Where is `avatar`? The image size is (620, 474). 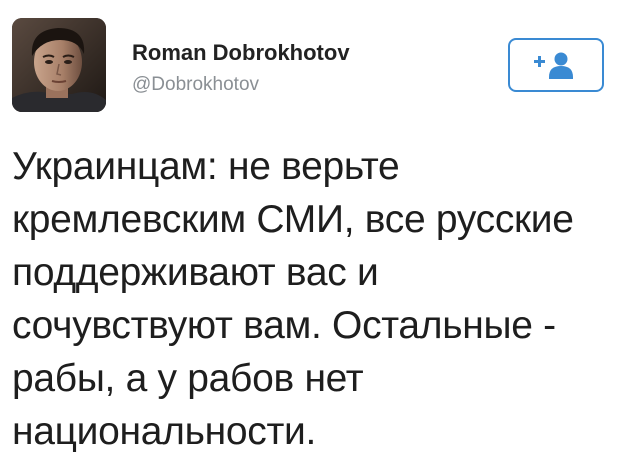 avatar is located at coordinates (59, 65).